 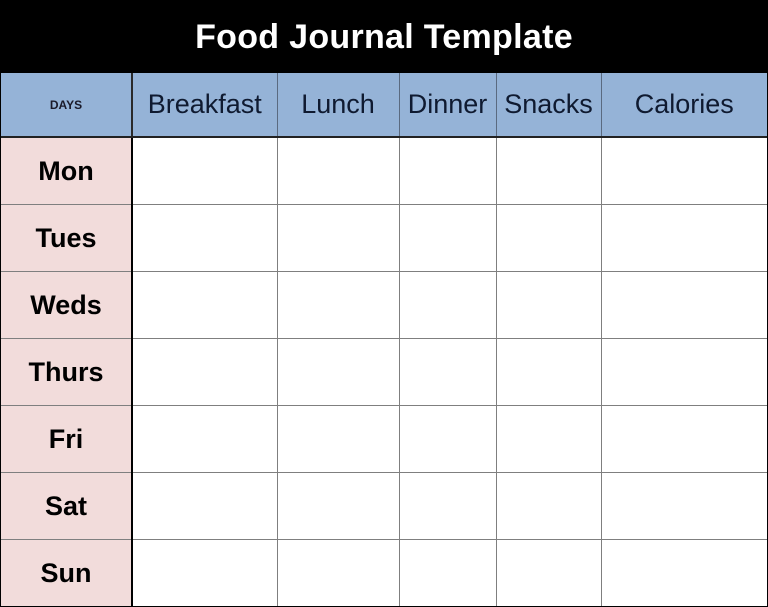 I want to click on day-label: Sun, so click(x=67, y=572).